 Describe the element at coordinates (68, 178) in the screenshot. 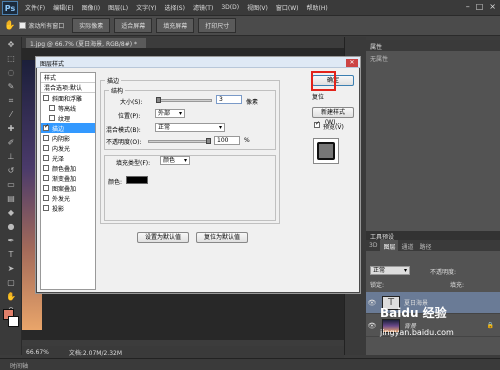

I see `style-item-gradient-overlay: 渐变叠加` at that location.